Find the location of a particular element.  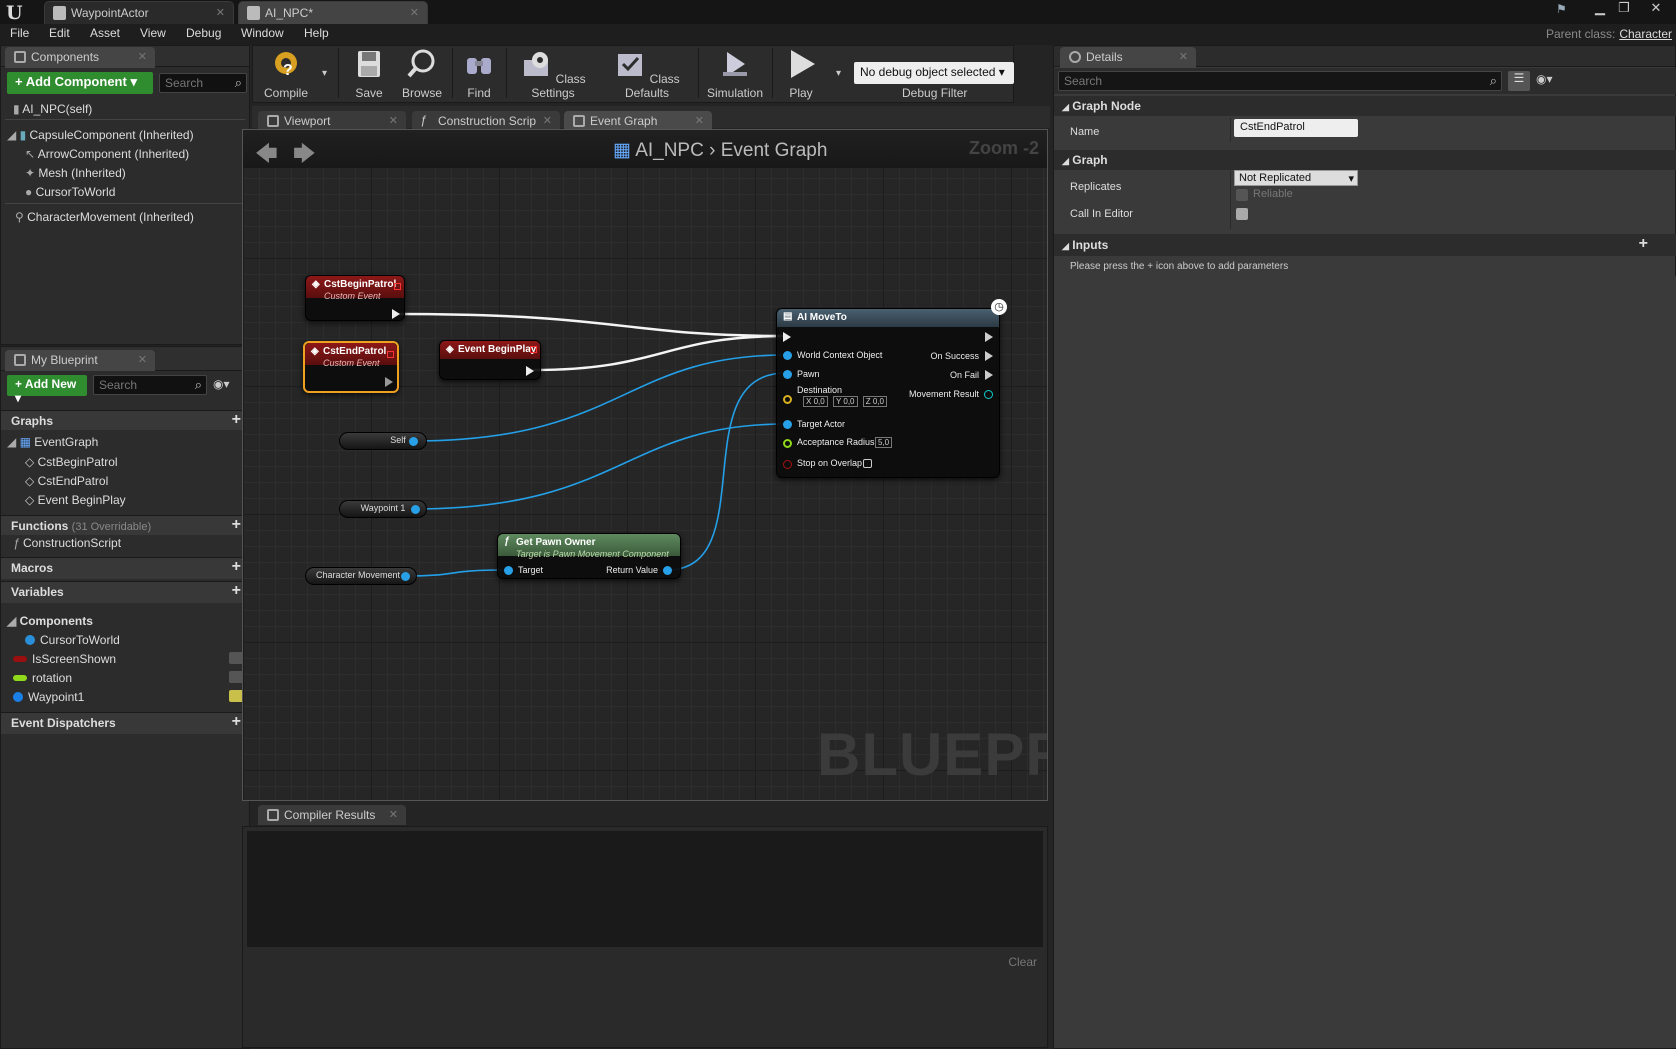

play-button: Play is located at coordinates (801, 73).